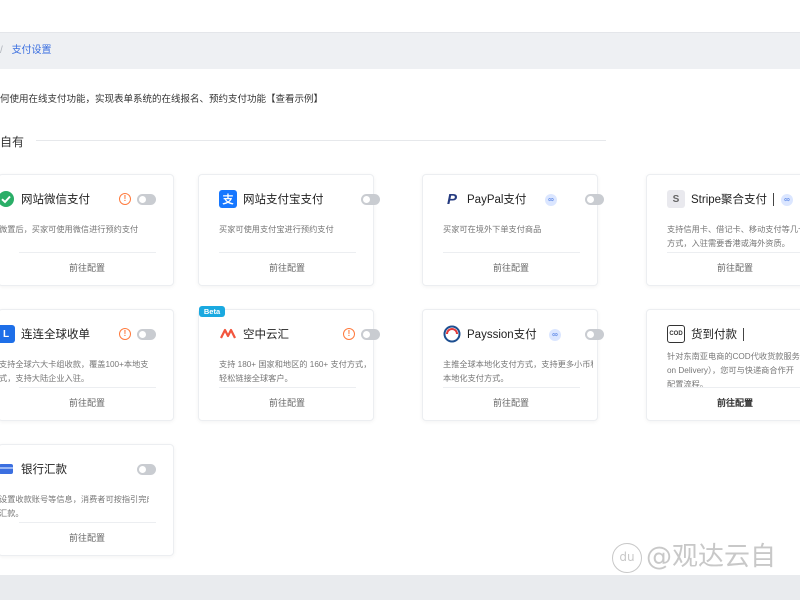 The width and height of the screenshot is (800, 600). I want to click on payment-card-bank-transfer: 银行汇款 设置收款账号等信息，消费者可按指引完成线 汇款。 前往配置, so click(87, 500).